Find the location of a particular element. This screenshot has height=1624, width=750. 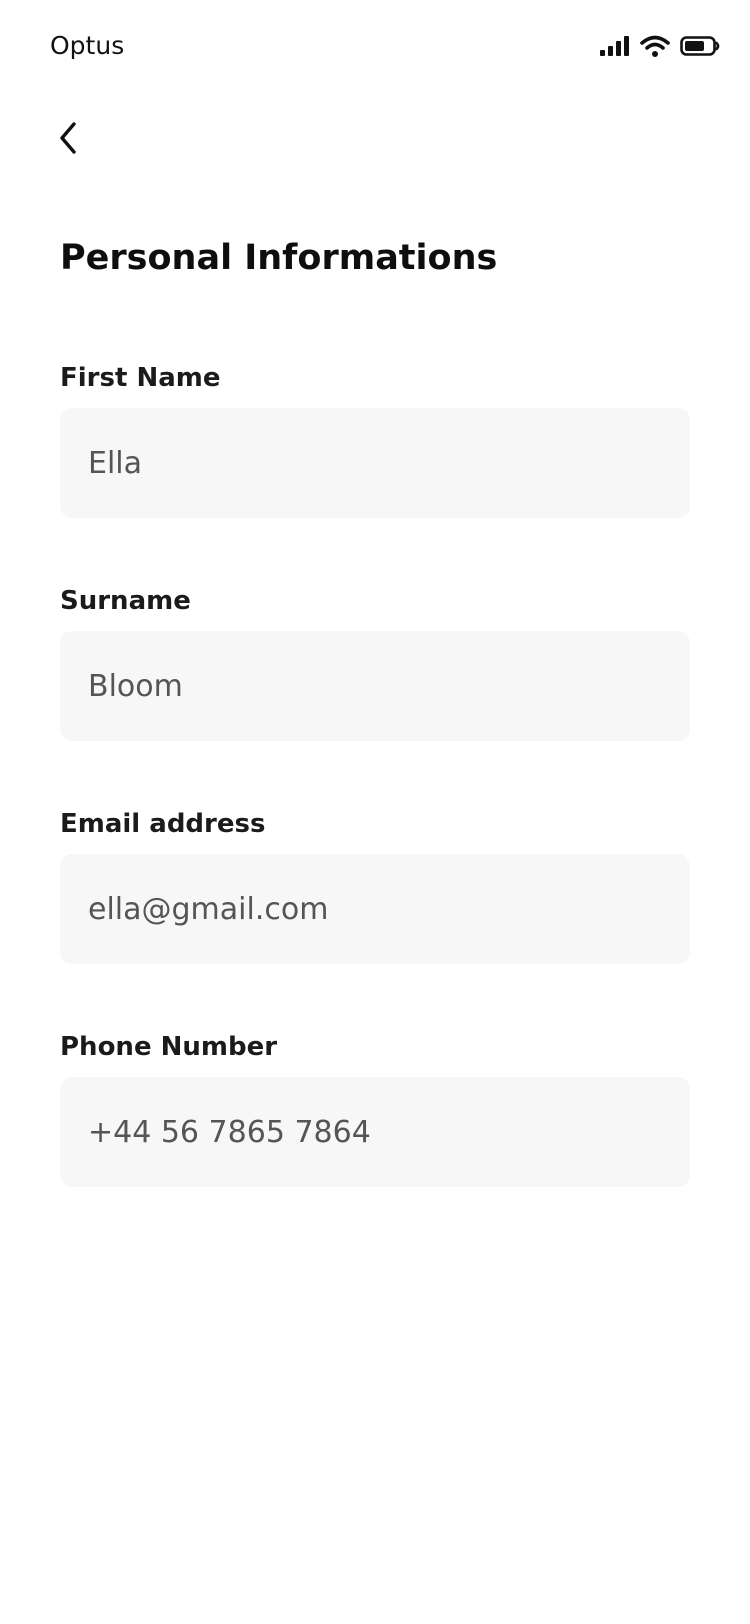

first-name-label: First Name is located at coordinates (140, 378).